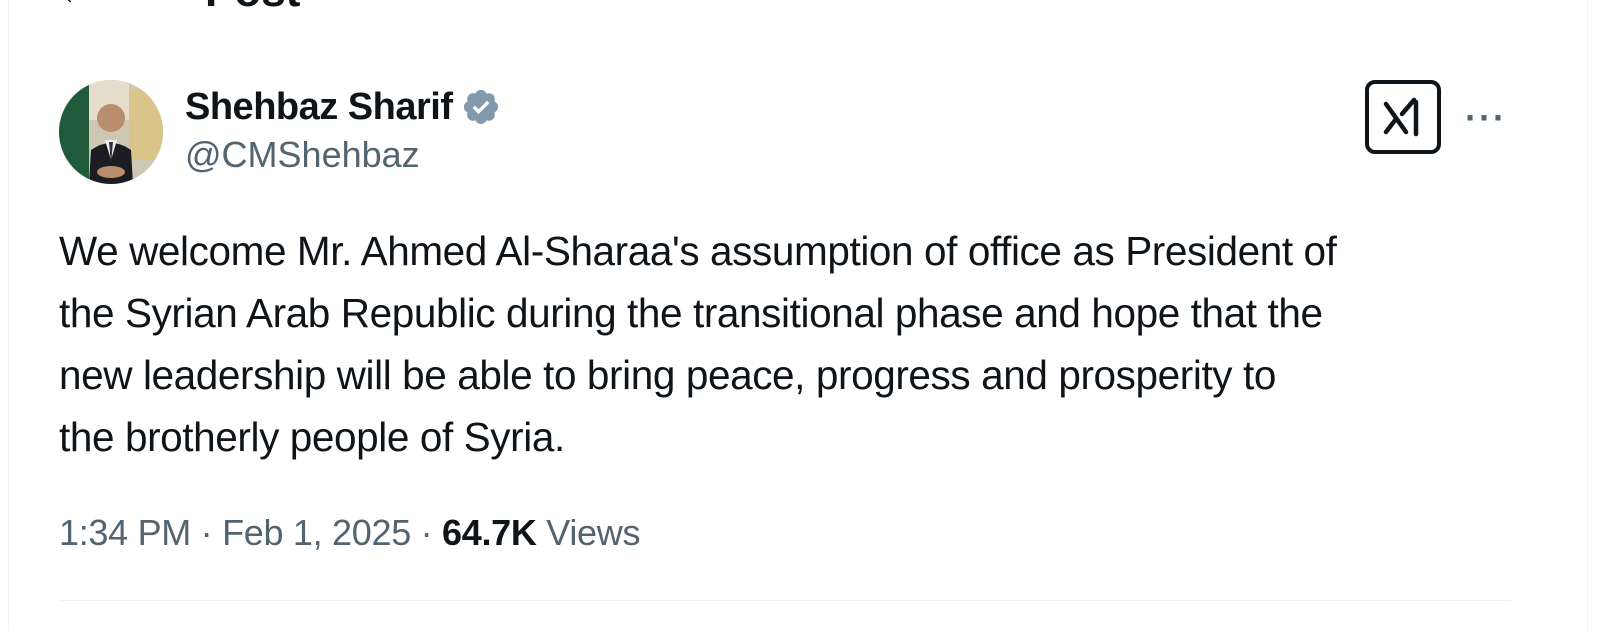 The height and width of the screenshot is (631, 1600). I want to click on page-header: ← Post, so click(178, 7).